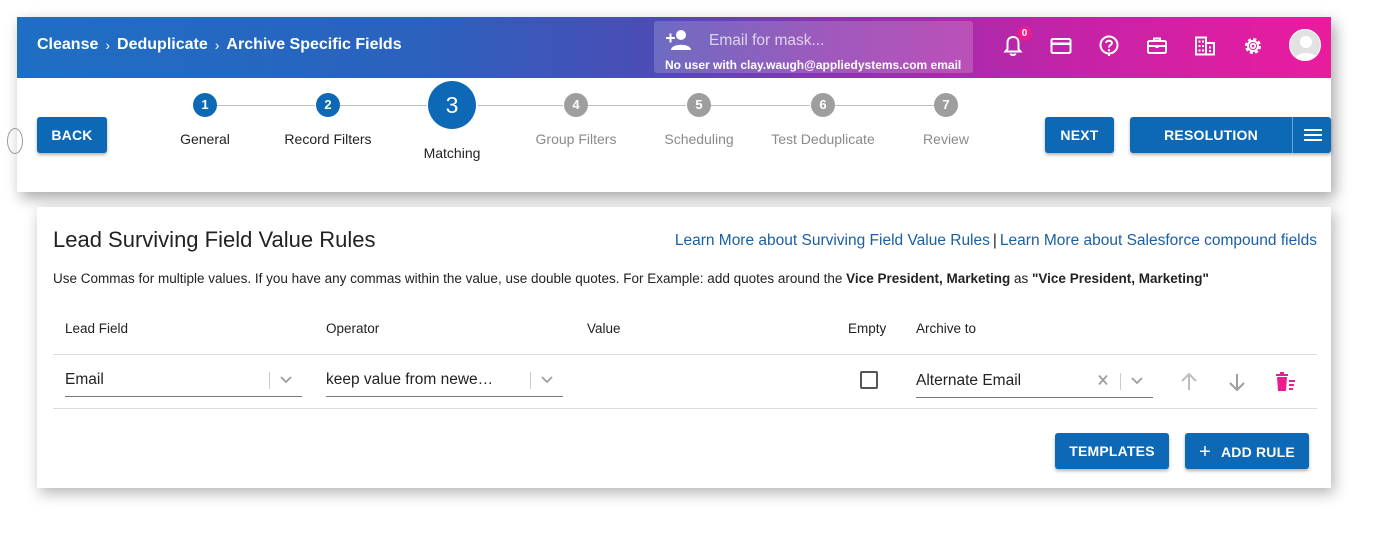  I want to click on delete-icon, so click(1285, 382).